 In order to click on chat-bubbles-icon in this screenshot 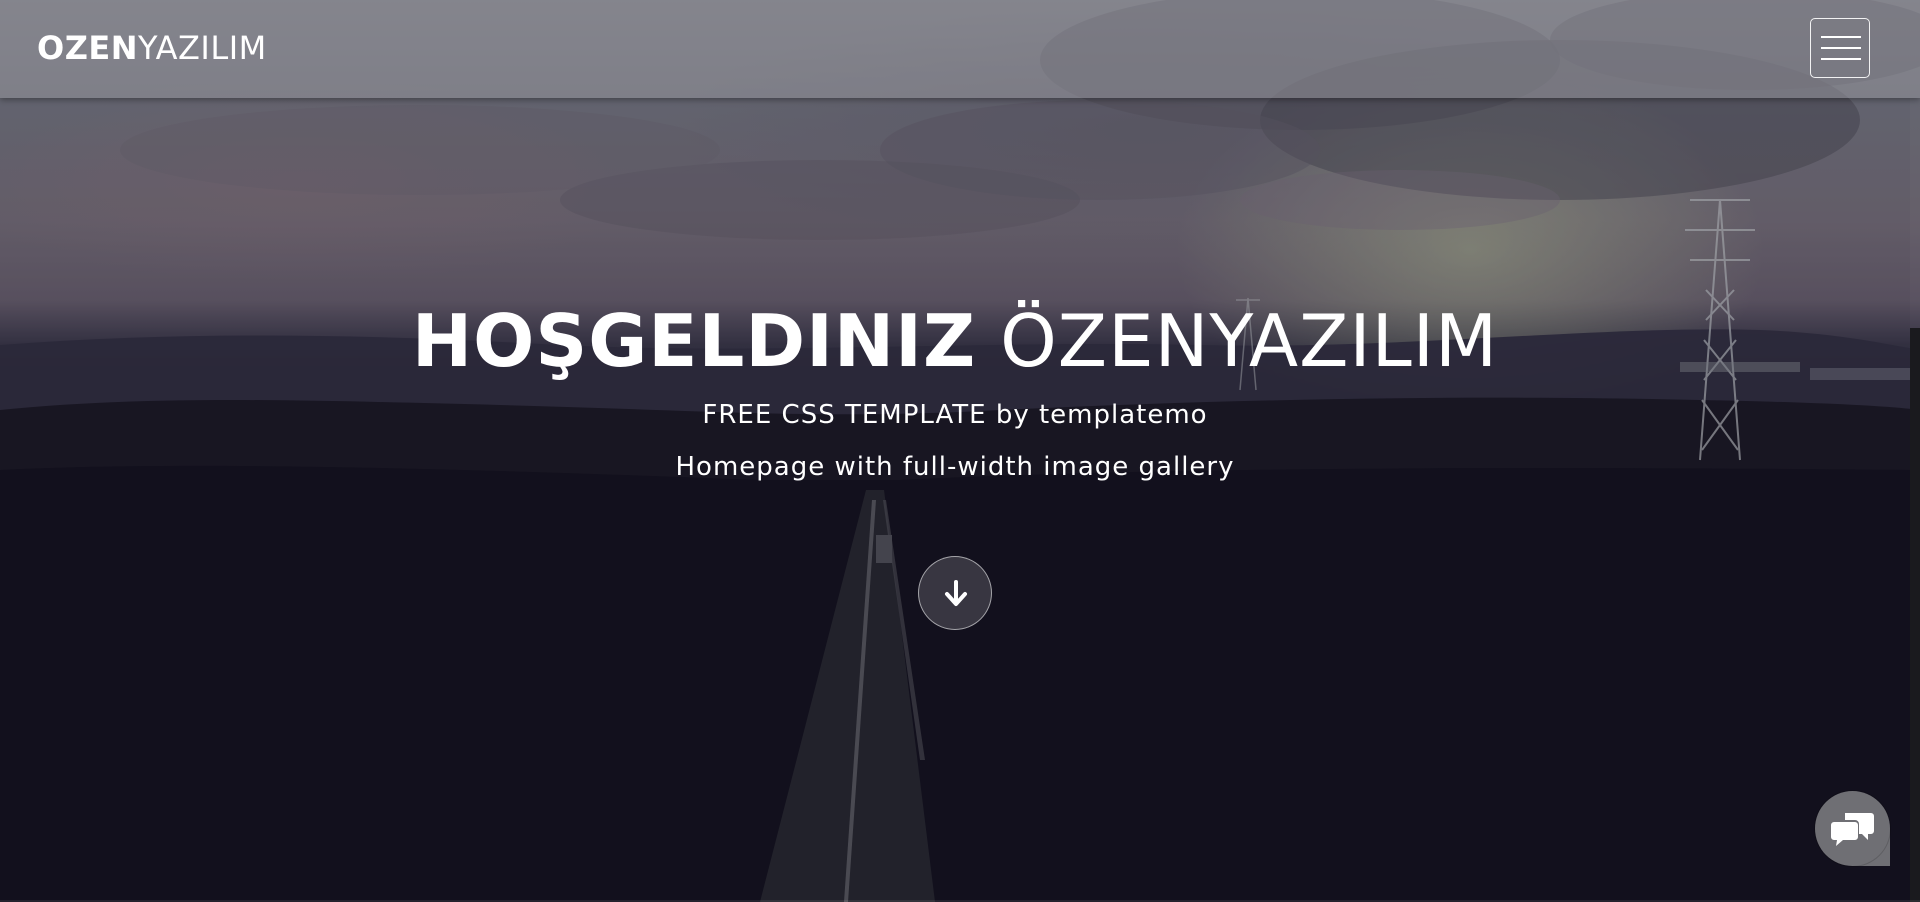, I will do `click(1852, 829)`.